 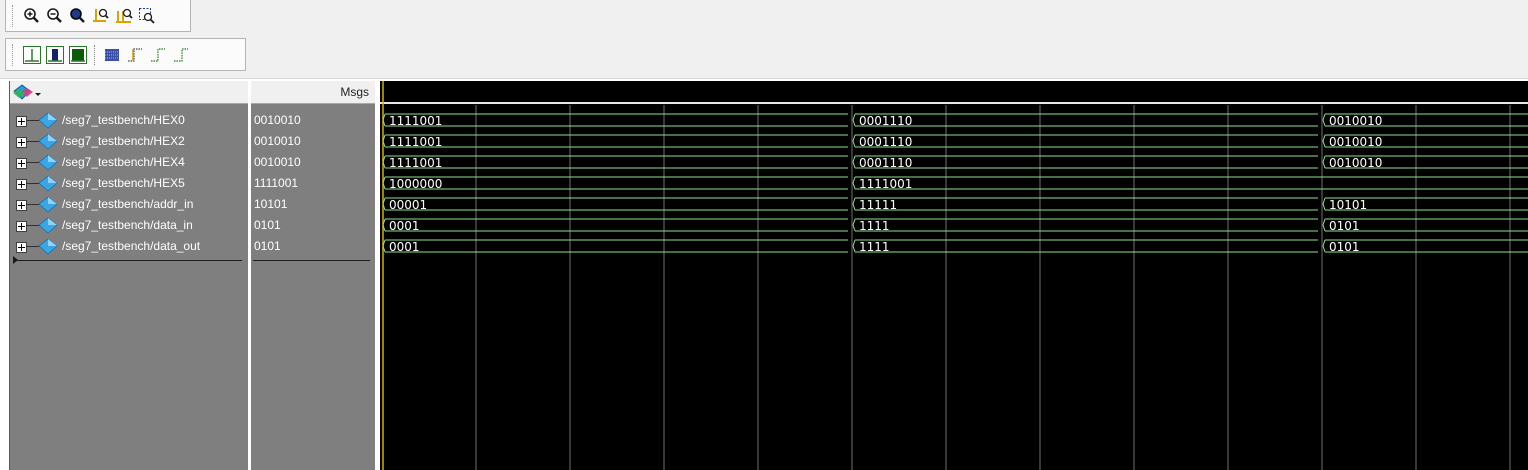 What do you see at coordinates (271, 204) in the screenshot?
I see `signal-value: 10101` at bounding box center [271, 204].